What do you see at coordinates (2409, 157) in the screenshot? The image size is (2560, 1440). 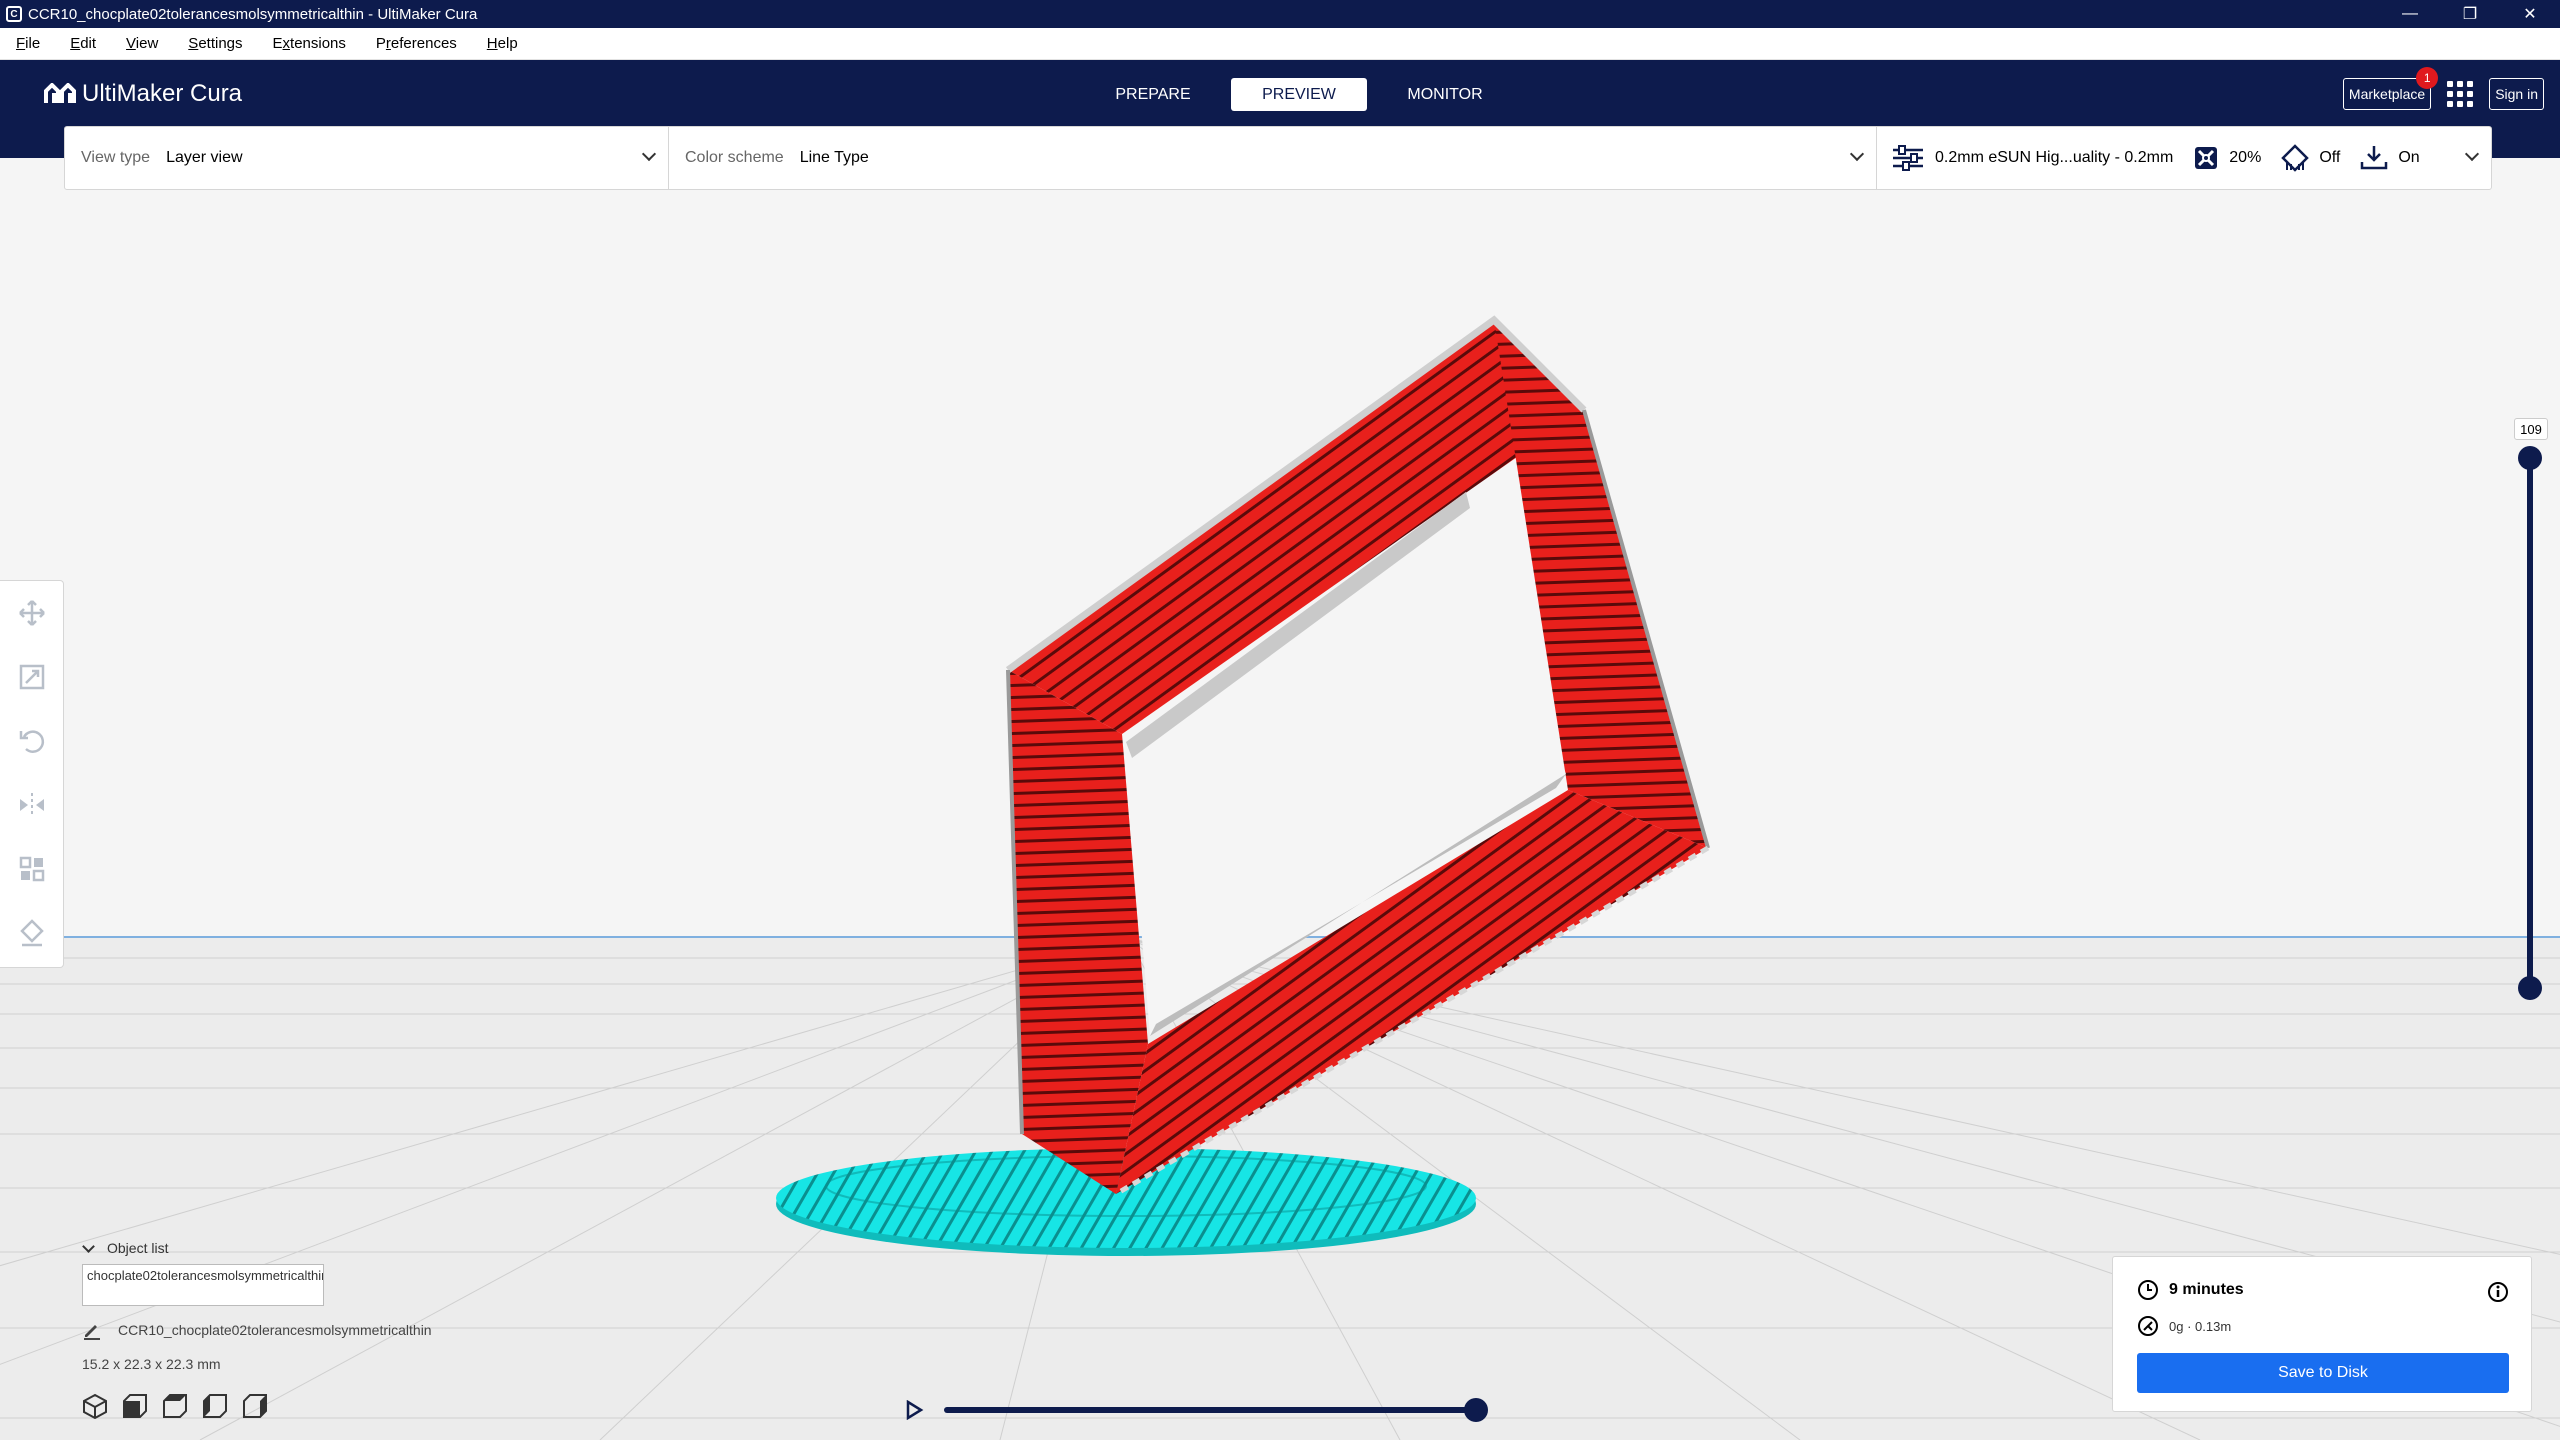 I see `adhesion-value: On` at bounding box center [2409, 157].